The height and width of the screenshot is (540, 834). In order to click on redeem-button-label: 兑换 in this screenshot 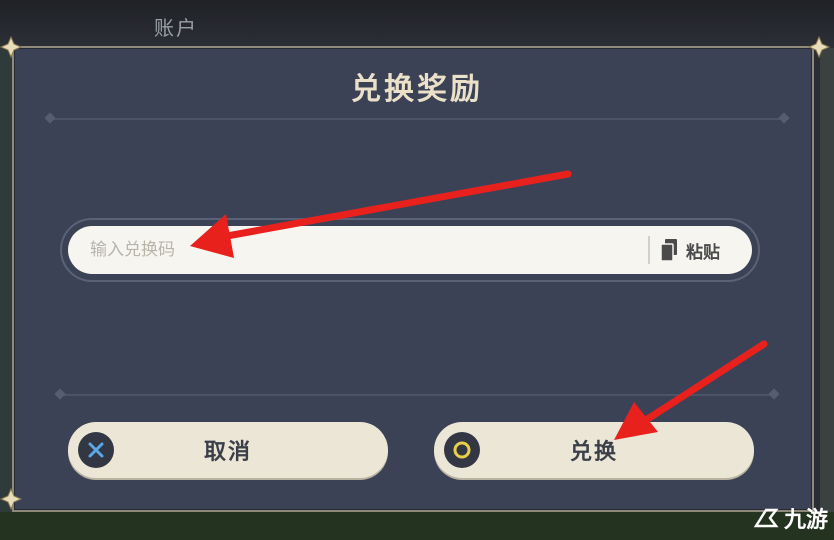, I will do `click(593, 452)`.